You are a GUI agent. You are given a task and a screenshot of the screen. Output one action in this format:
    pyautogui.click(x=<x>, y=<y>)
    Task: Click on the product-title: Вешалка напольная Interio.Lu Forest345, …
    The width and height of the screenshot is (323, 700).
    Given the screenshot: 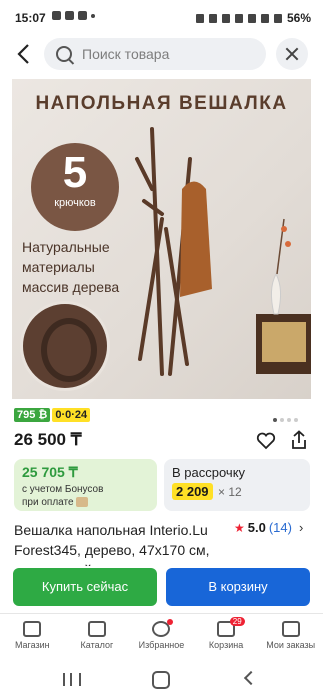 What is the action you would take?
    pyautogui.click(x=112, y=544)
    